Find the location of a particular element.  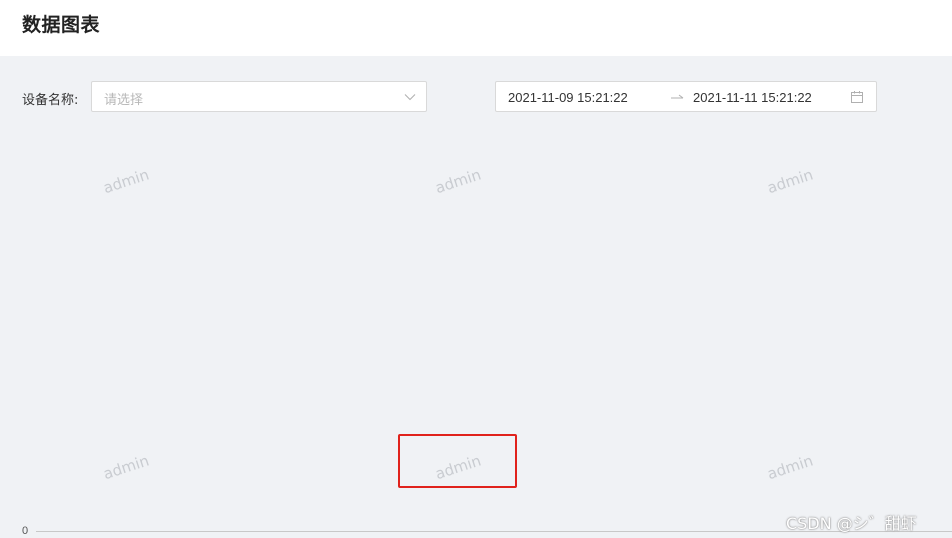

device-name-label: 设备名称: is located at coordinates (50, 100).